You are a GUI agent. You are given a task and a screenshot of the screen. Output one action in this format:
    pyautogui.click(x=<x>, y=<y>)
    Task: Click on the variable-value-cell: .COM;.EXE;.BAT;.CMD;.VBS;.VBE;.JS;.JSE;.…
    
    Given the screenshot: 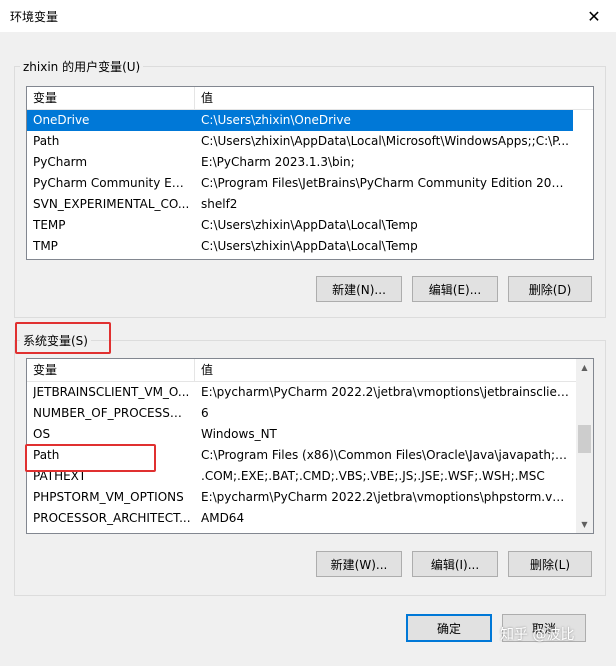 What is the action you would take?
    pyautogui.click(x=373, y=476)
    